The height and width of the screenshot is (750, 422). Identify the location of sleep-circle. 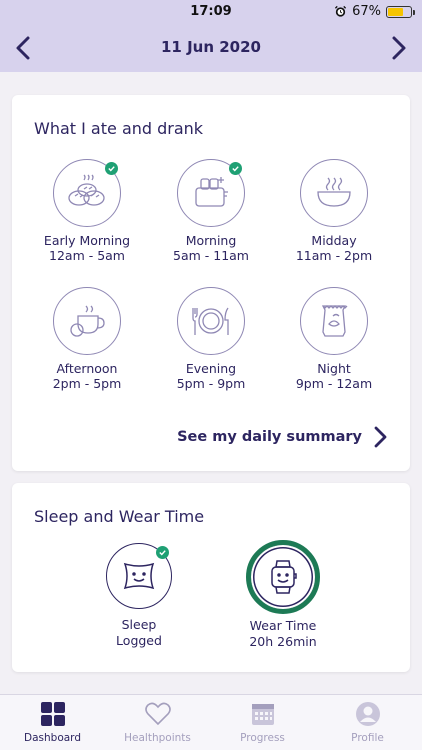
(139, 576).